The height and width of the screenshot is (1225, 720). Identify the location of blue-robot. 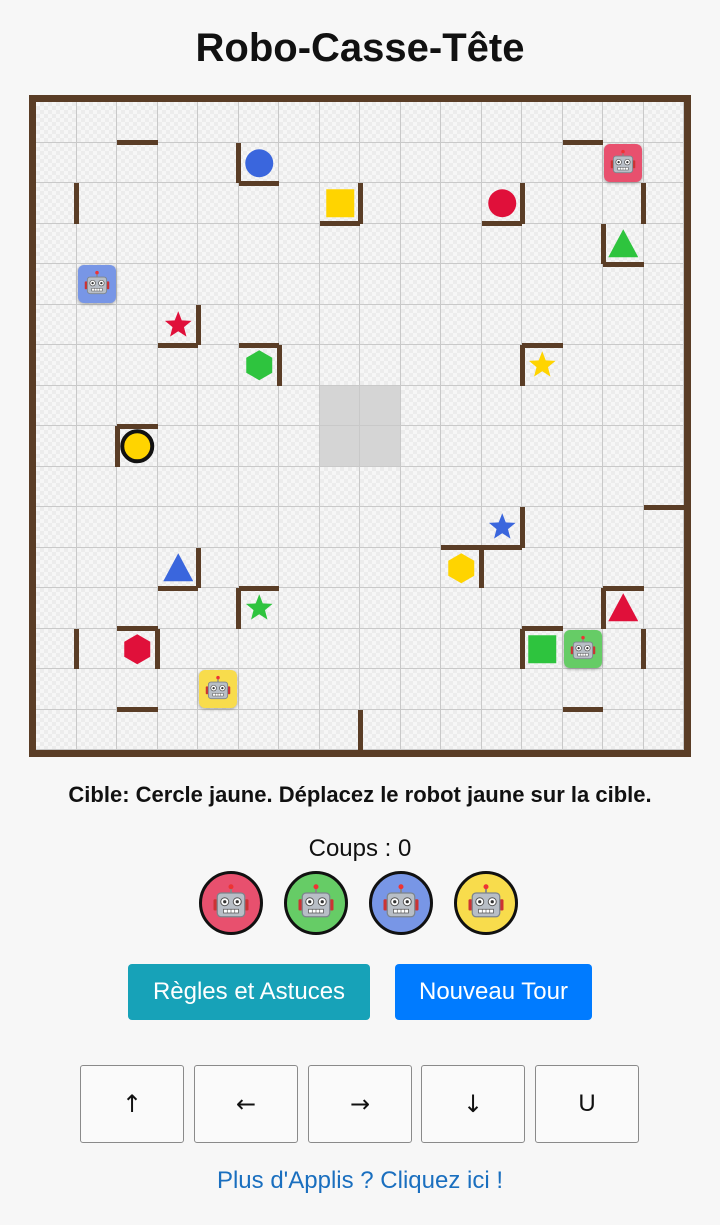
(96, 284).